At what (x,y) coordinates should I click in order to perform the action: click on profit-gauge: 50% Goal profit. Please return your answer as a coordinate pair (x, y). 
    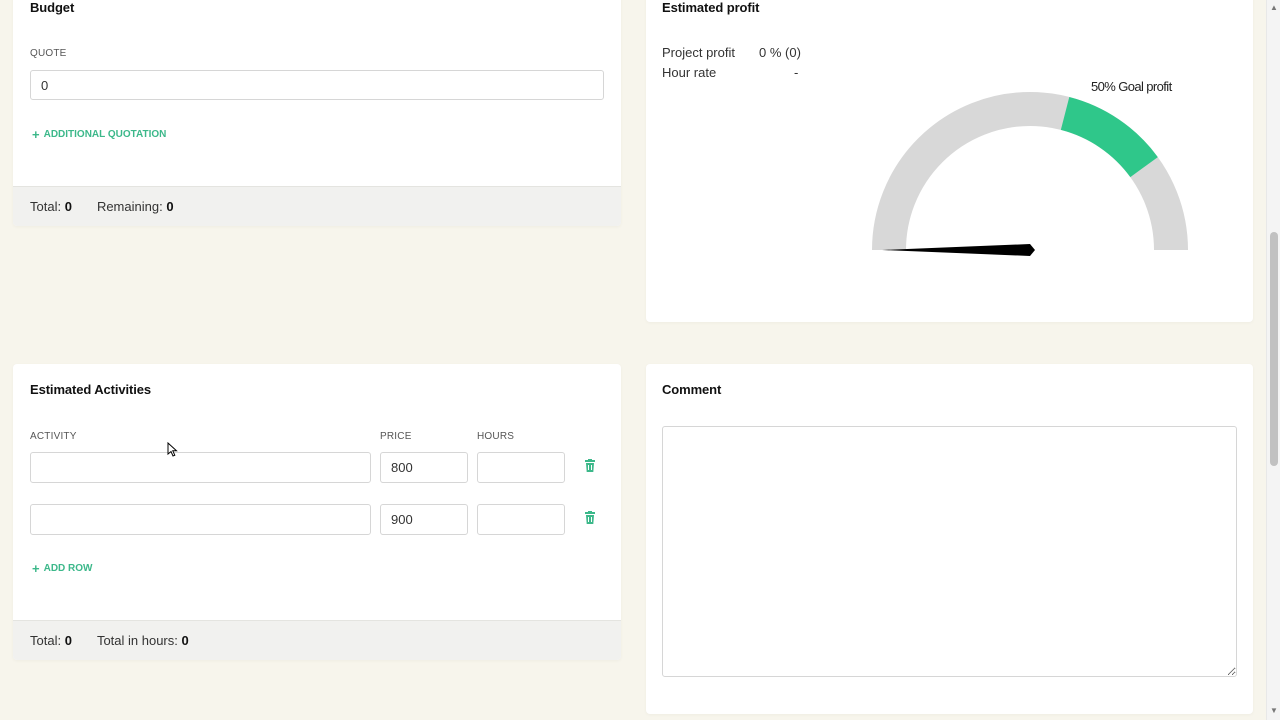
    Looking at the image, I should click on (1030, 167).